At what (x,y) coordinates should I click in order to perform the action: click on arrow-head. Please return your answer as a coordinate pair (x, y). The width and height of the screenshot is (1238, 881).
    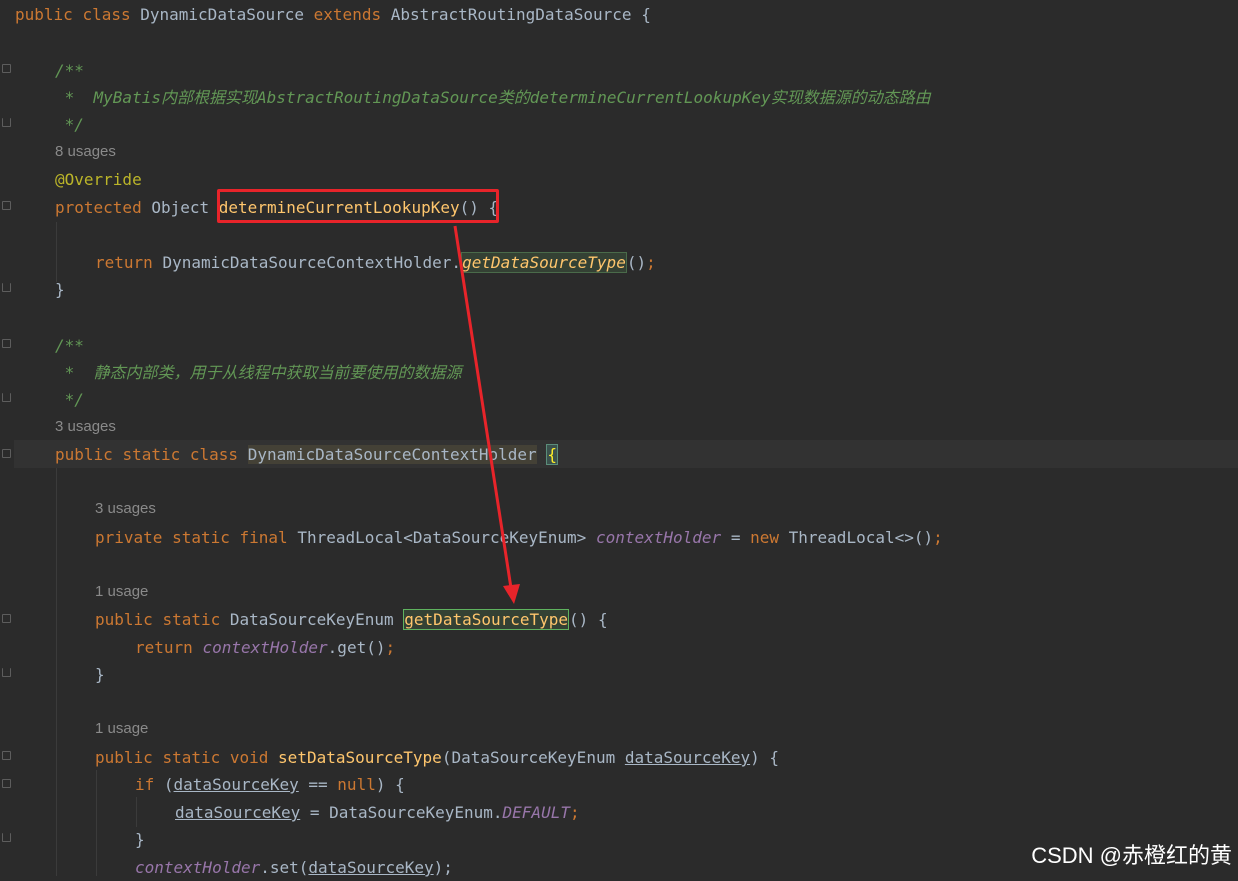
    Looking at the image, I should click on (511, 594).